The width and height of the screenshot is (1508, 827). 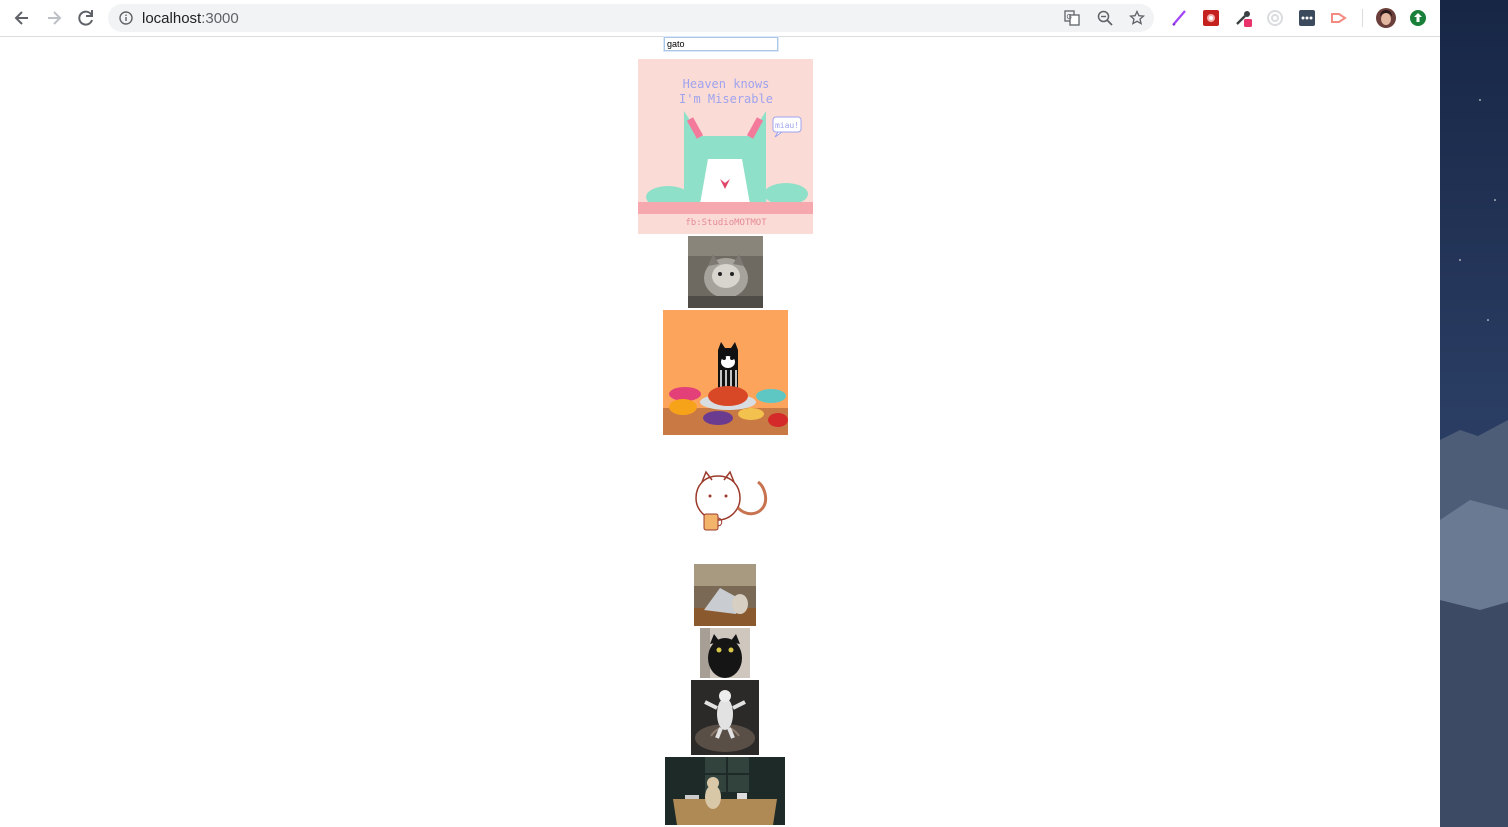 What do you see at coordinates (725, 791) in the screenshot?
I see `cat-on-table-gif` at bounding box center [725, 791].